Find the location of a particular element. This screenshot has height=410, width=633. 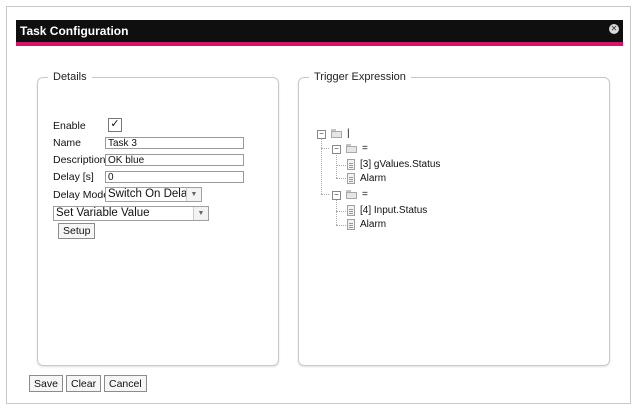

description-field: OK blue is located at coordinates (174, 160).